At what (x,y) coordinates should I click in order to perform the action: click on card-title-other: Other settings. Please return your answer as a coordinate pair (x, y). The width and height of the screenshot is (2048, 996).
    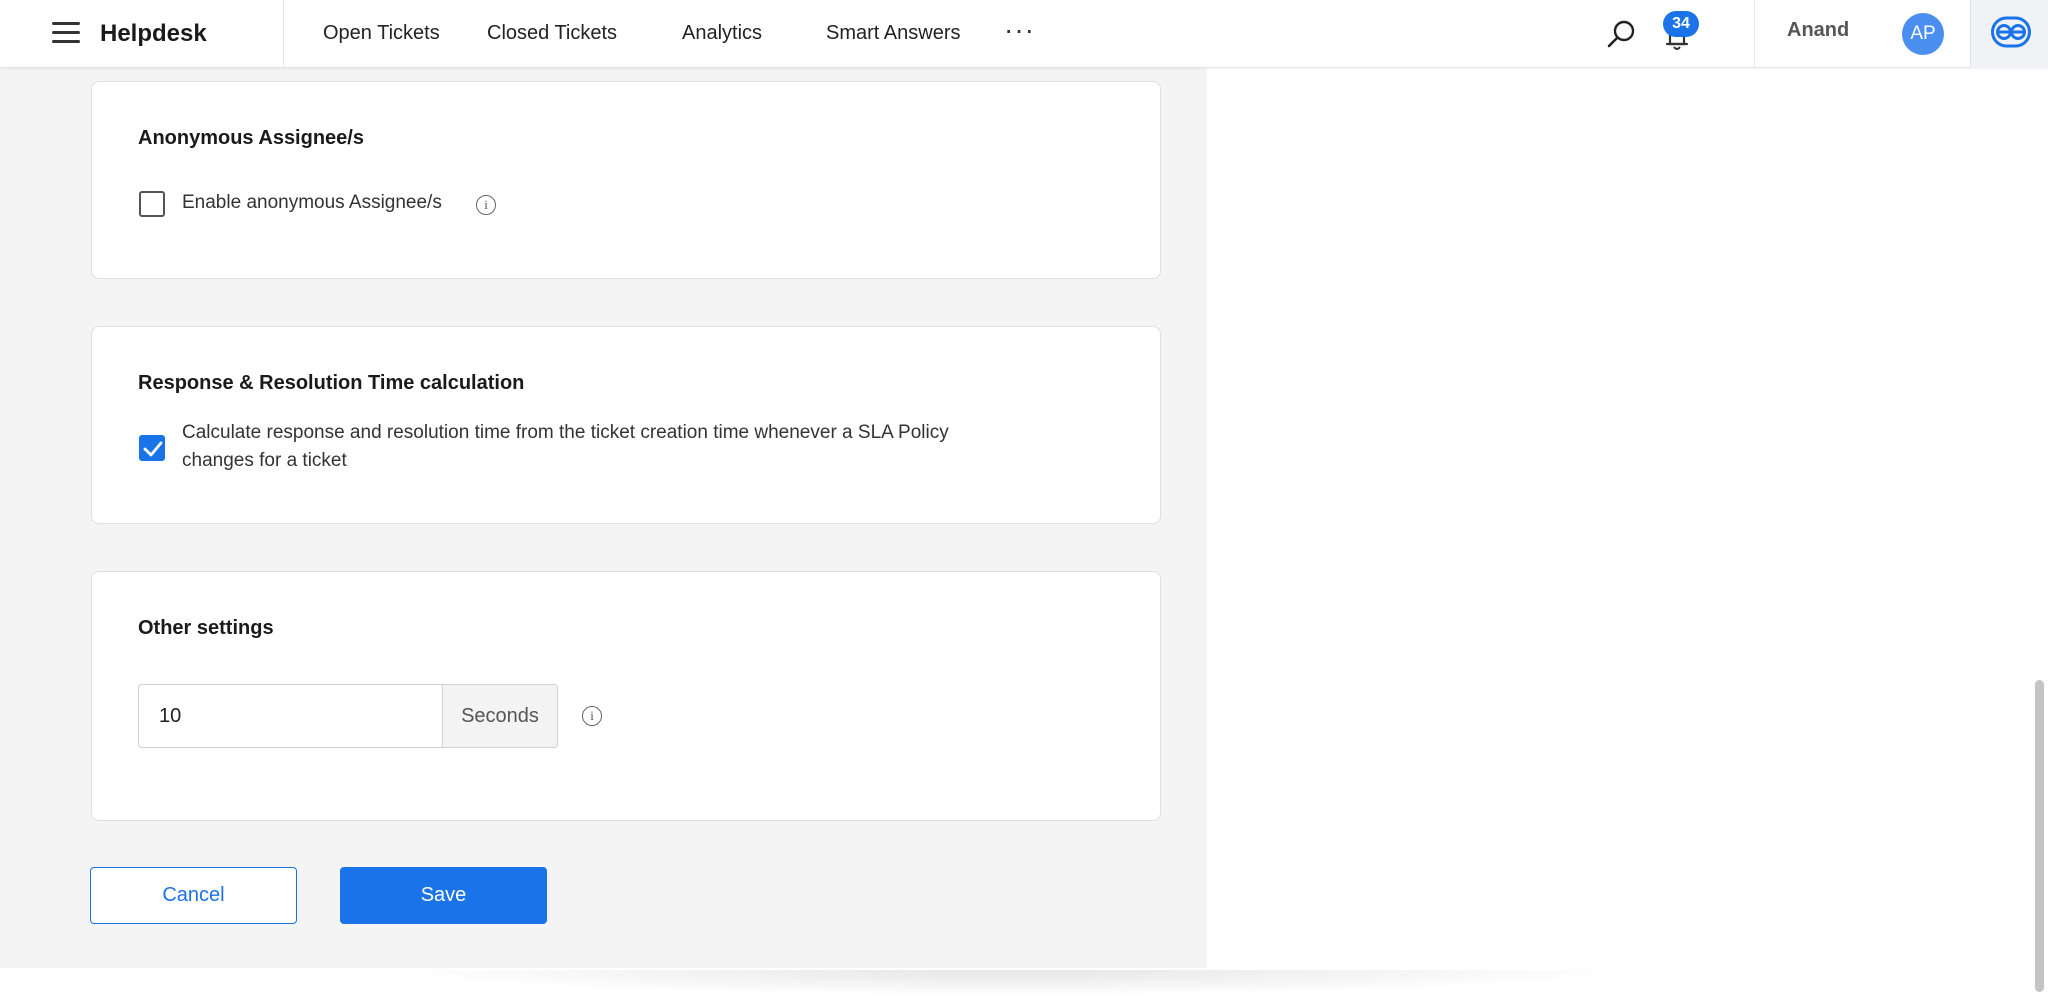
    Looking at the image, I should click on (206, 628).